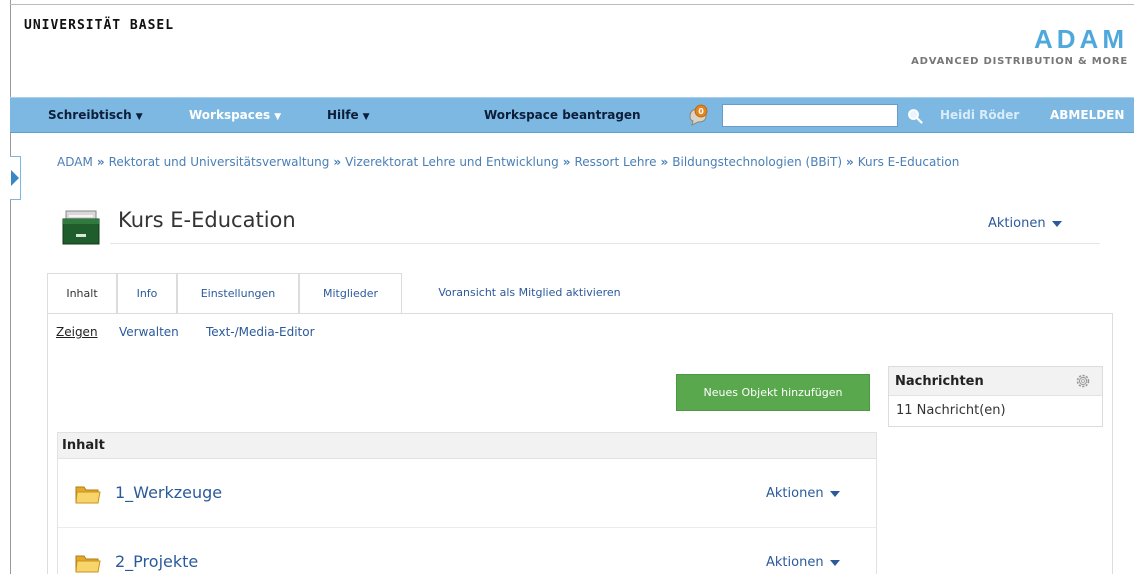 The width and height of the screenshot is (1134, 574). Describe the element at coordinates (467, 446) in the screenshot. I see `content-list-header: Inhalt` at that location.